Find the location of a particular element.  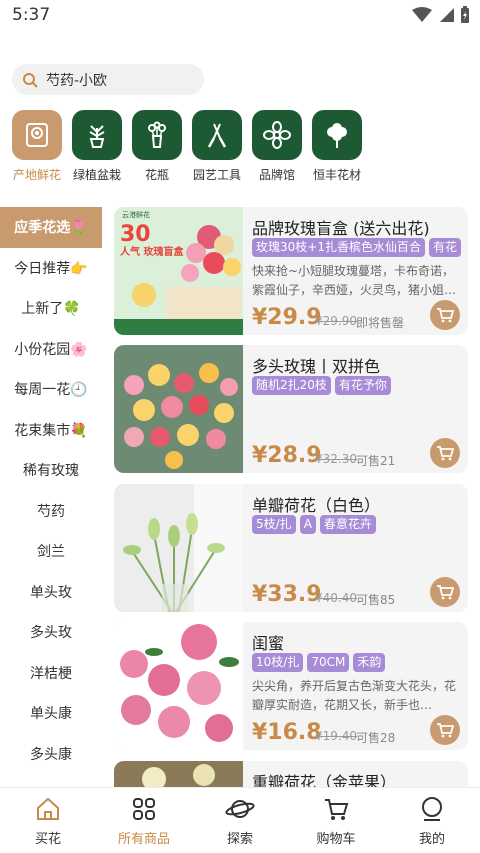

garden-scissors-icon is located at coordinates (217, 135).